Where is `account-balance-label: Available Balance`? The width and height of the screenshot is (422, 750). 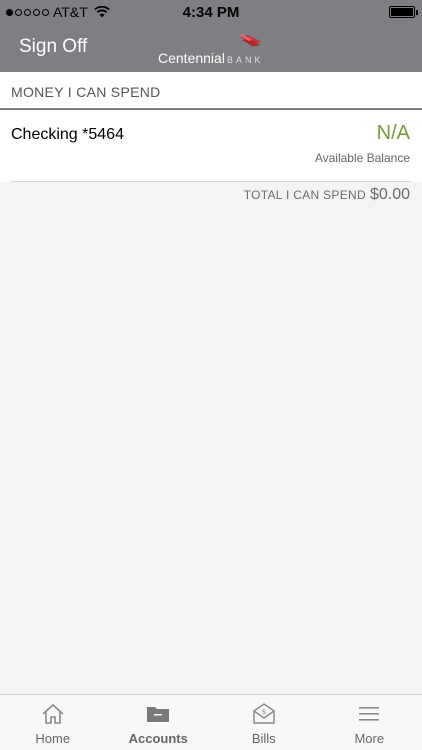
account-balance-label: Available Balance is located at coordinates (362, 158).